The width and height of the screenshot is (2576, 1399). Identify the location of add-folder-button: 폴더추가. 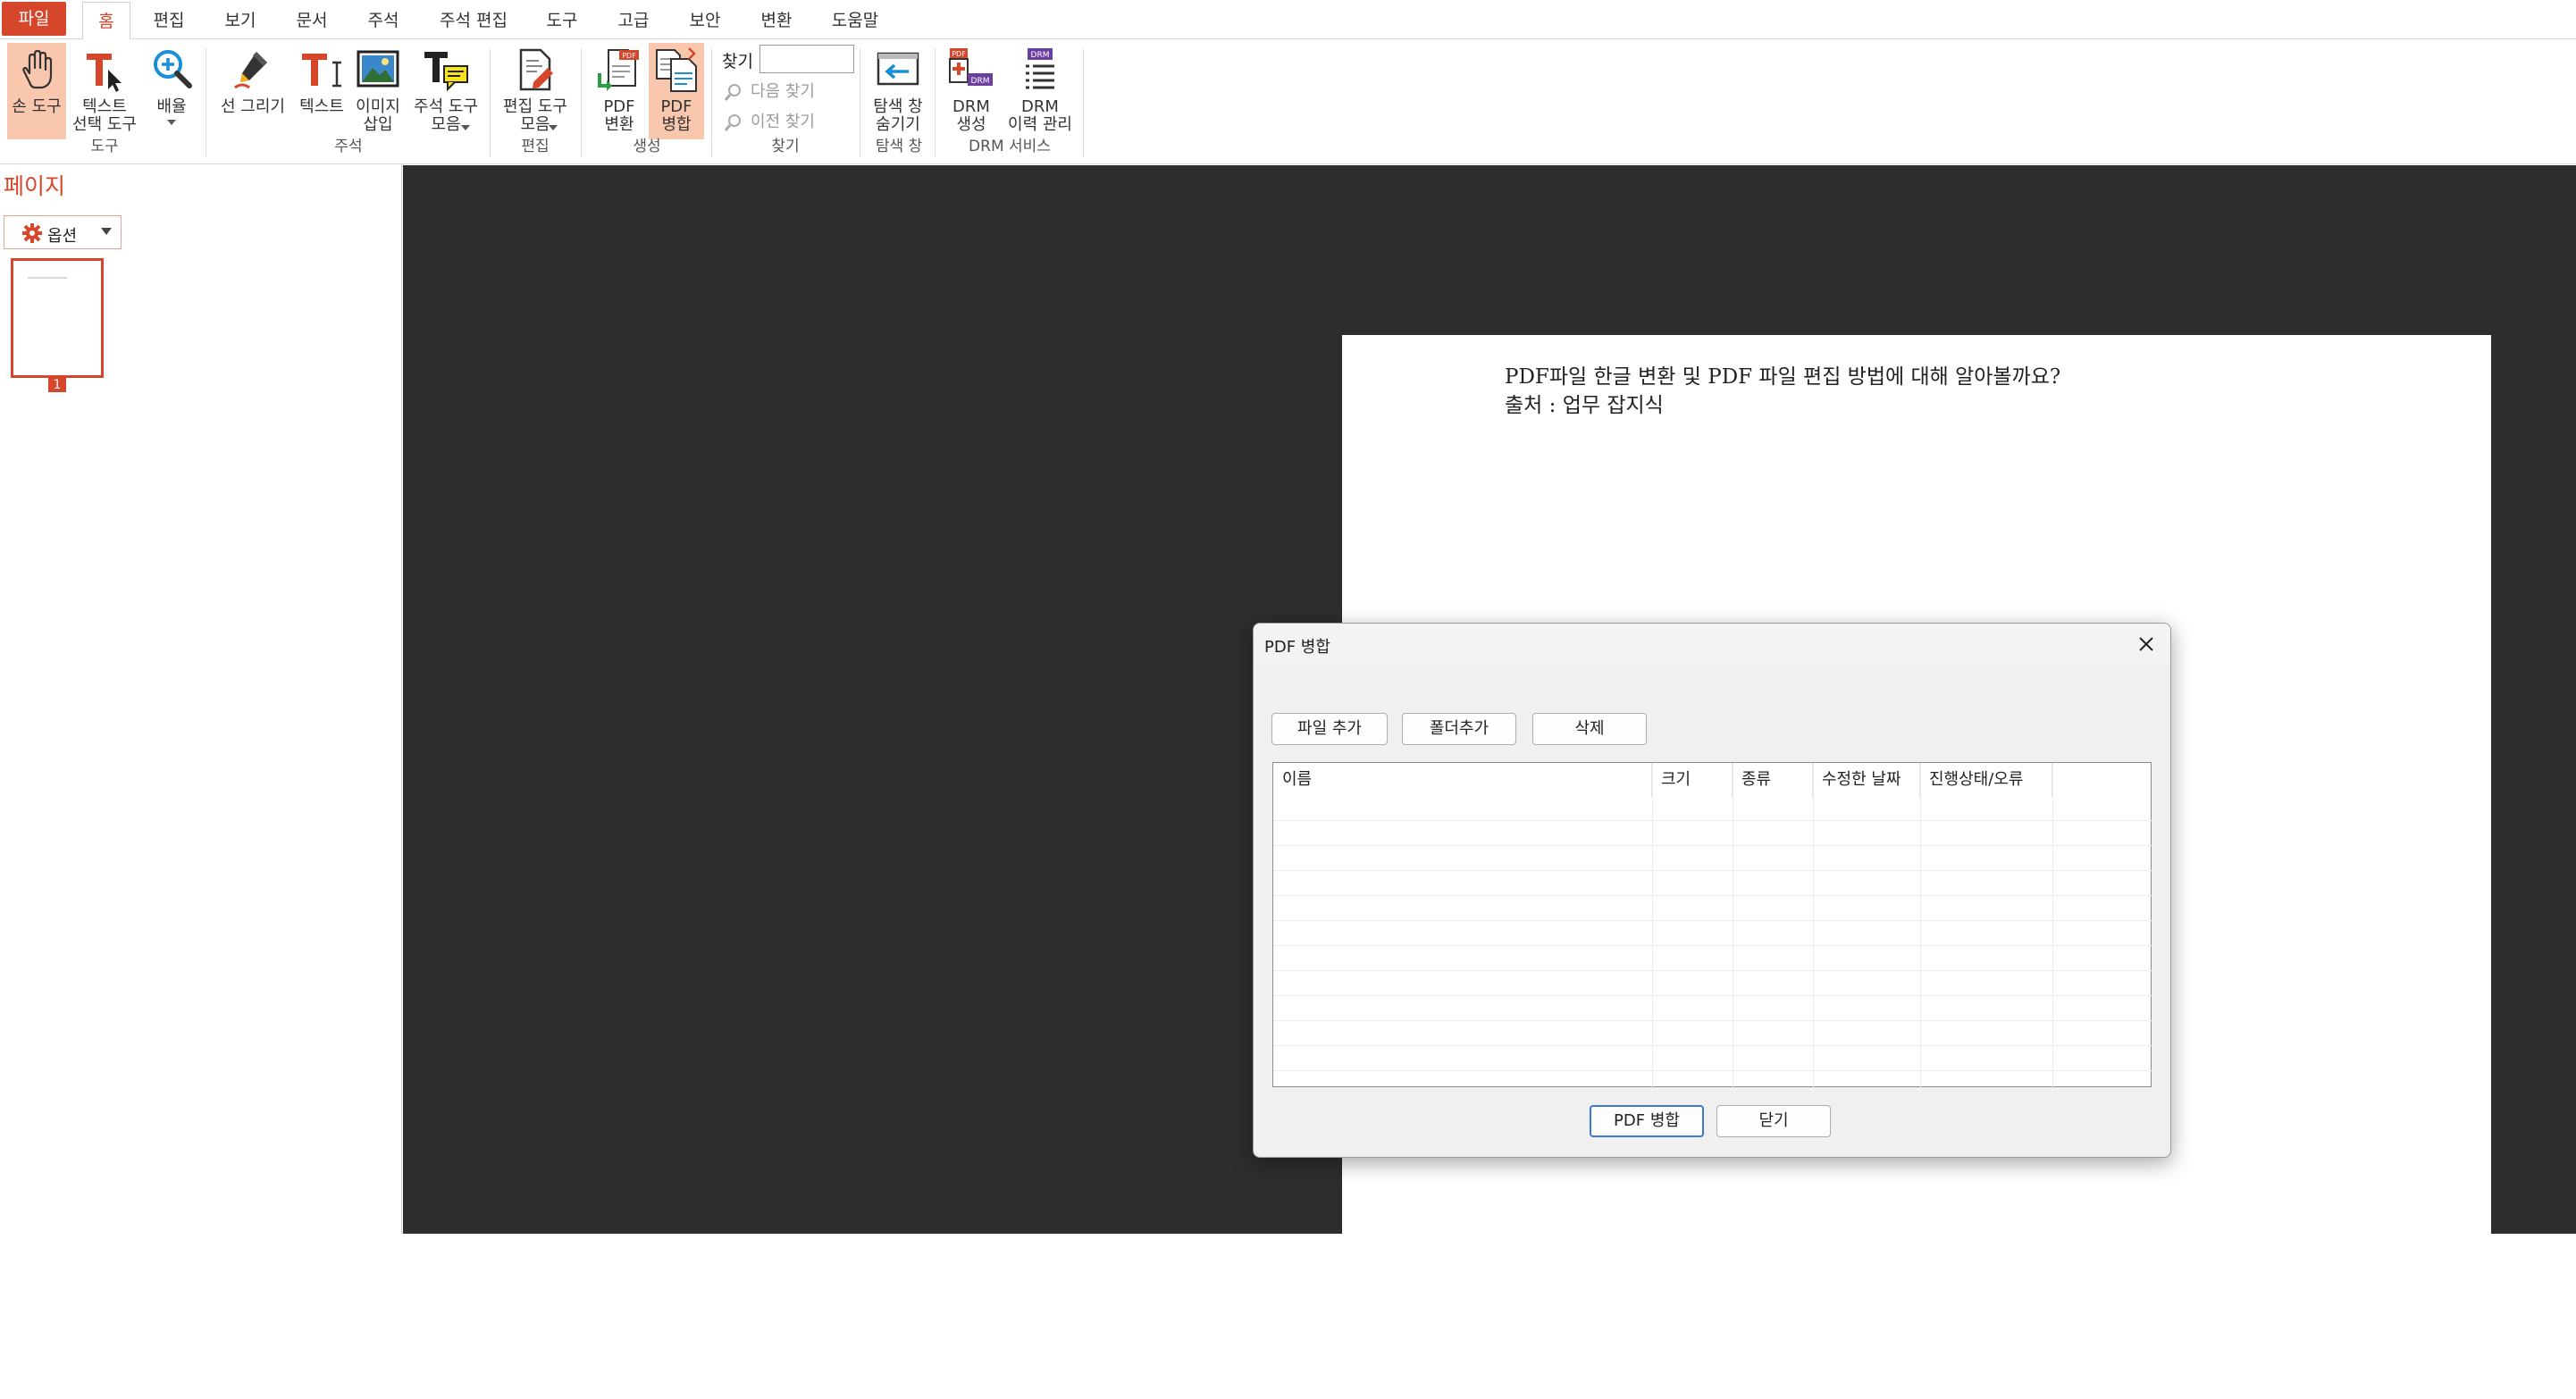
(1459, 729).